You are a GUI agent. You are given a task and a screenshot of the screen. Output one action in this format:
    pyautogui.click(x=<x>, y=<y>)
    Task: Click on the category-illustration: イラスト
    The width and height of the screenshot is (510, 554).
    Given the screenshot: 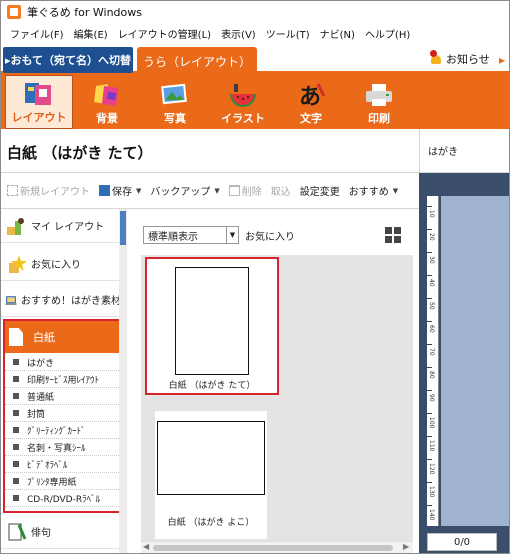 What is the action you would take?
    pyautogui.click(x=243, y=102)
    